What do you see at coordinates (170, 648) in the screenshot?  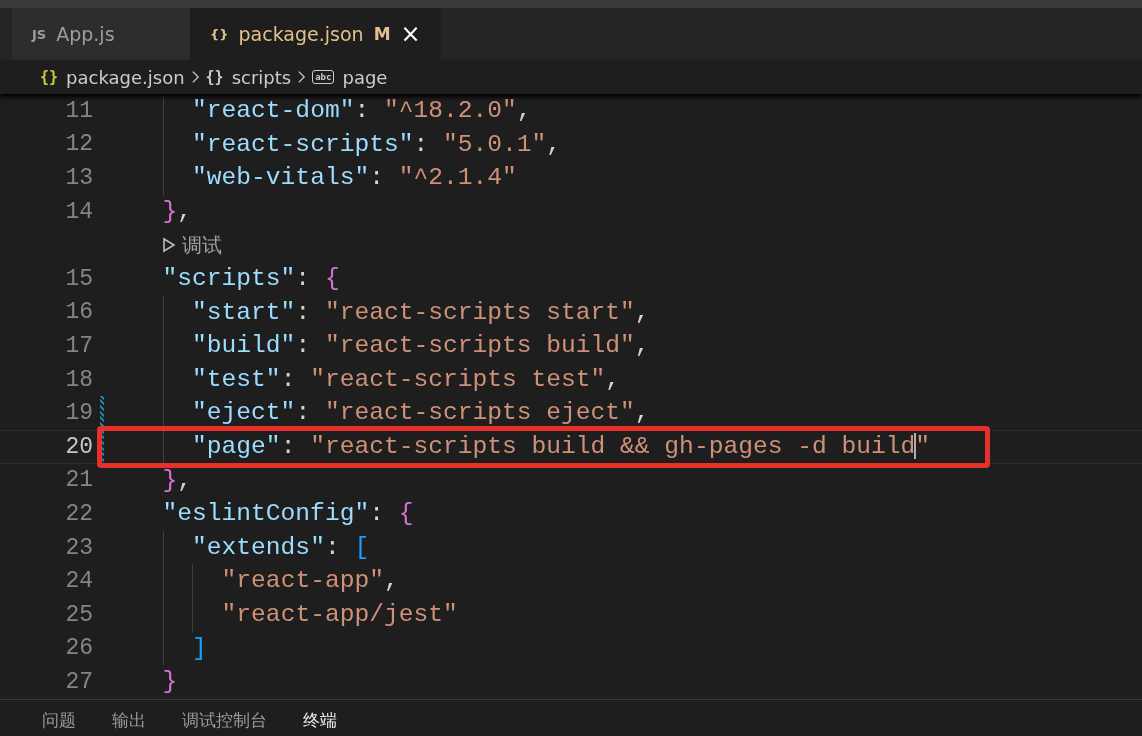 I see `code-line: ]` at bounding box center [170, 648].